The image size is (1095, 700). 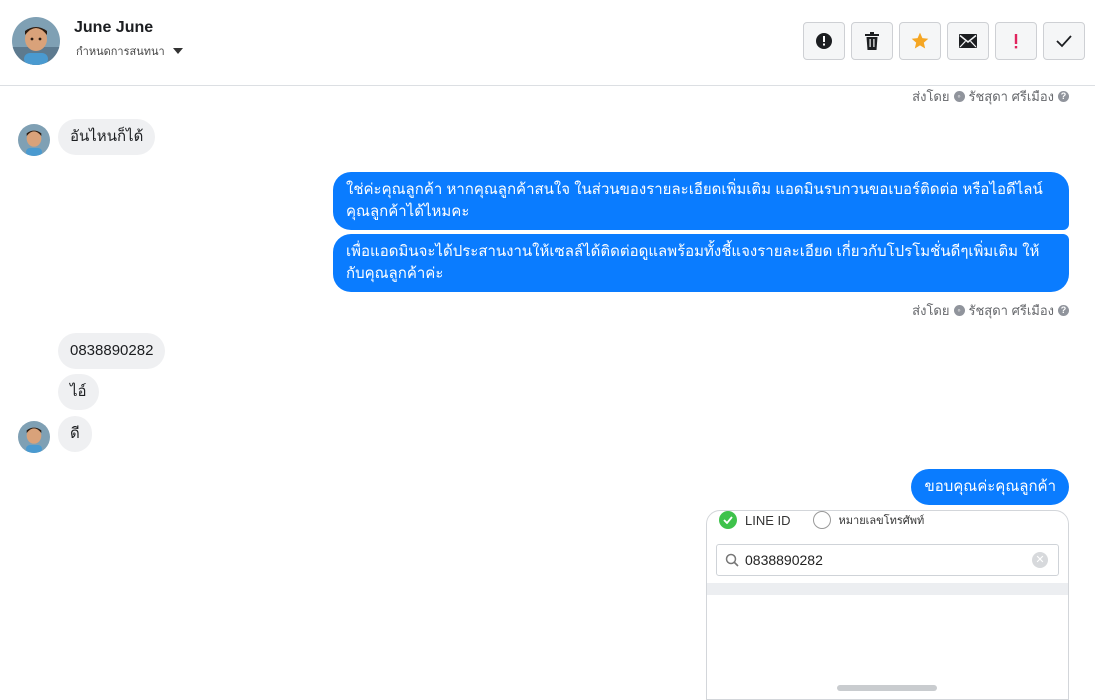 I want to click on contact-avatar, so click(x=36, y=41).